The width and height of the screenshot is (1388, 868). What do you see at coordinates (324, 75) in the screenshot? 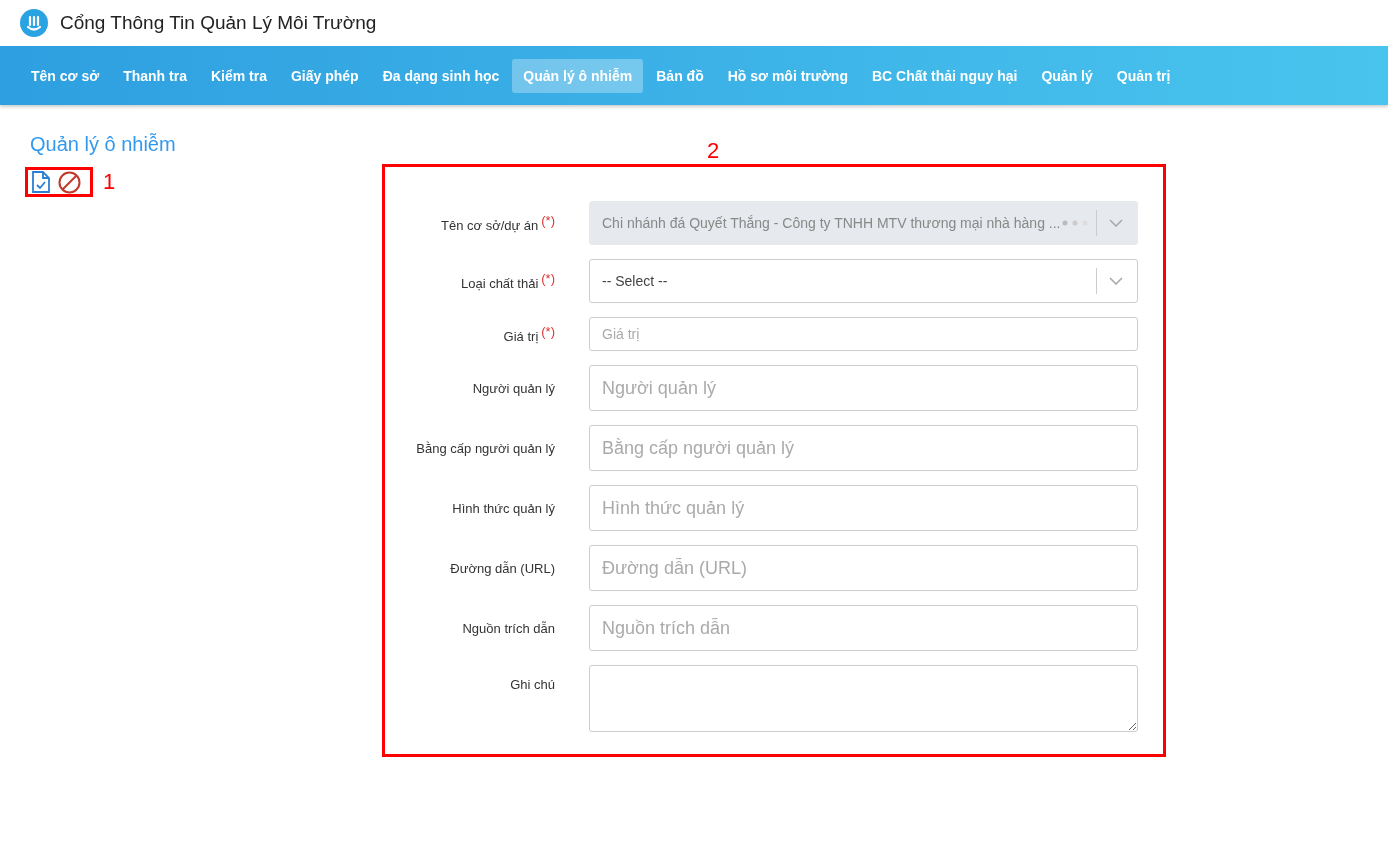
I see `nav-tab: Giấy phép` at bounding box center [324, 75].